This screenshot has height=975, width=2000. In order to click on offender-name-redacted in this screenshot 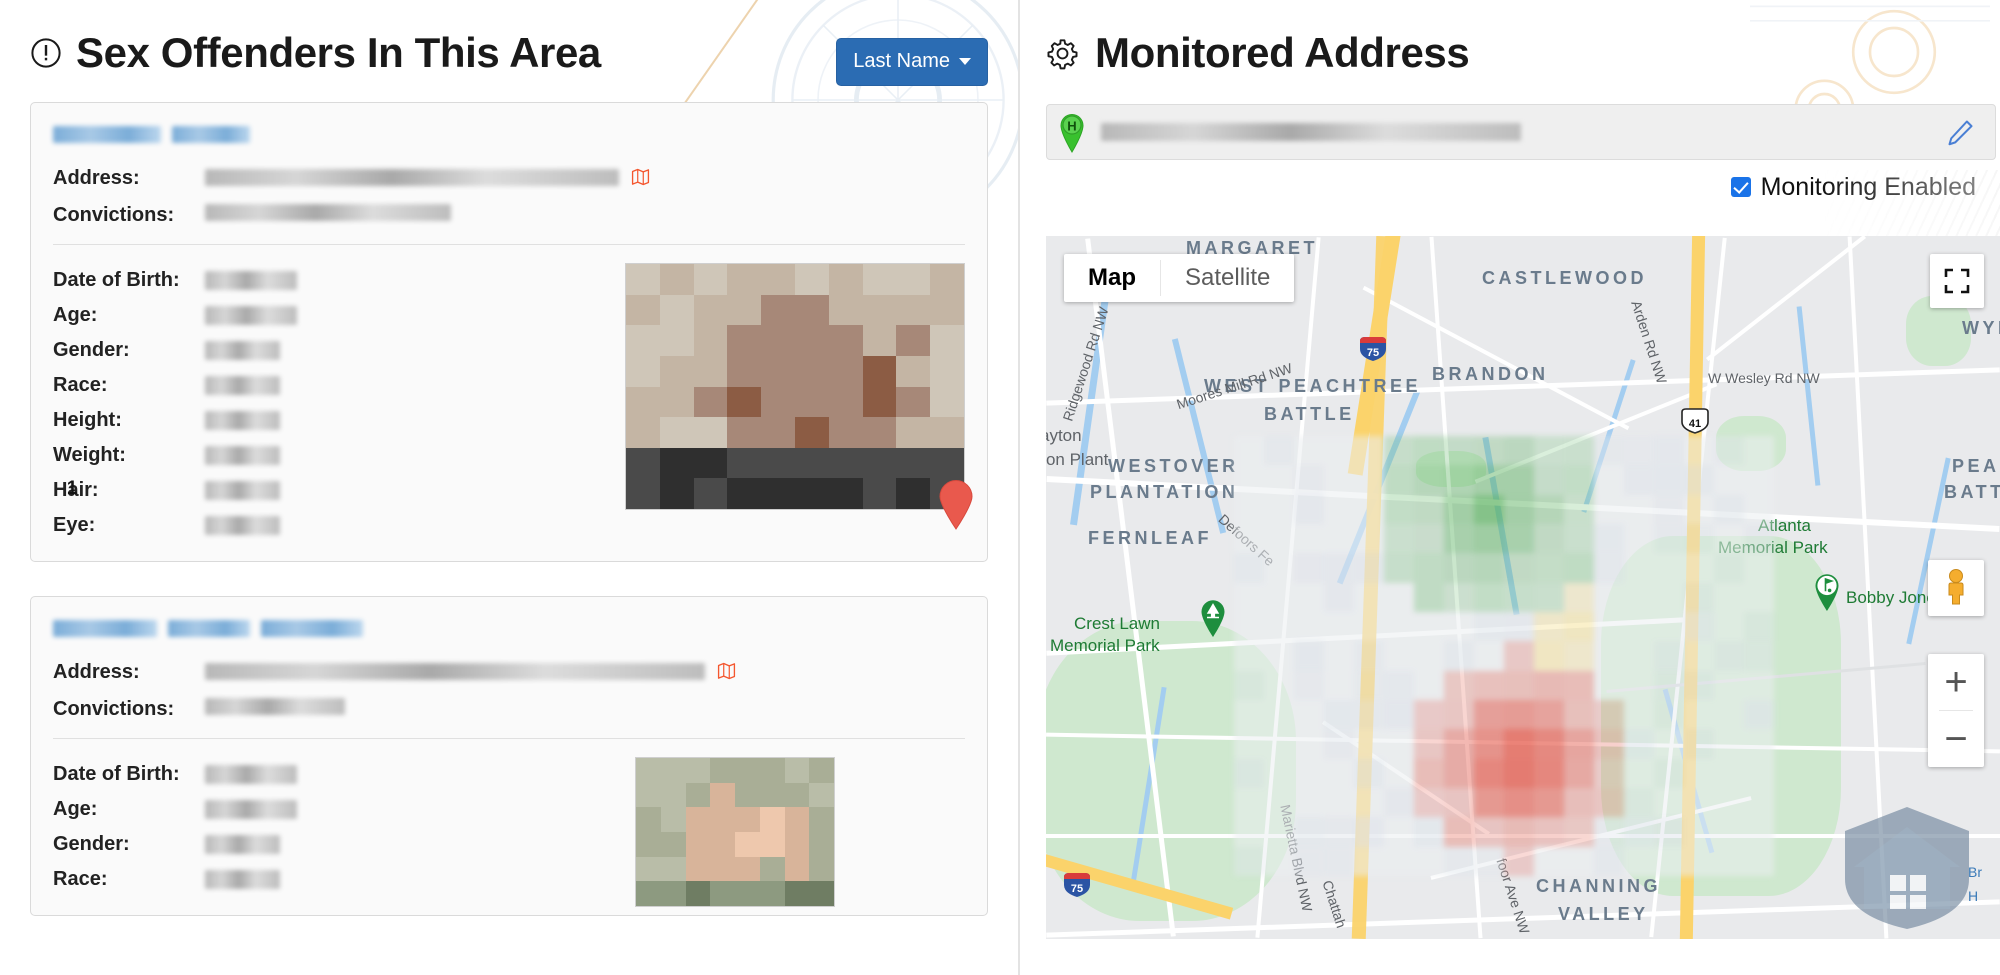, I will do `click(509, 628)`.